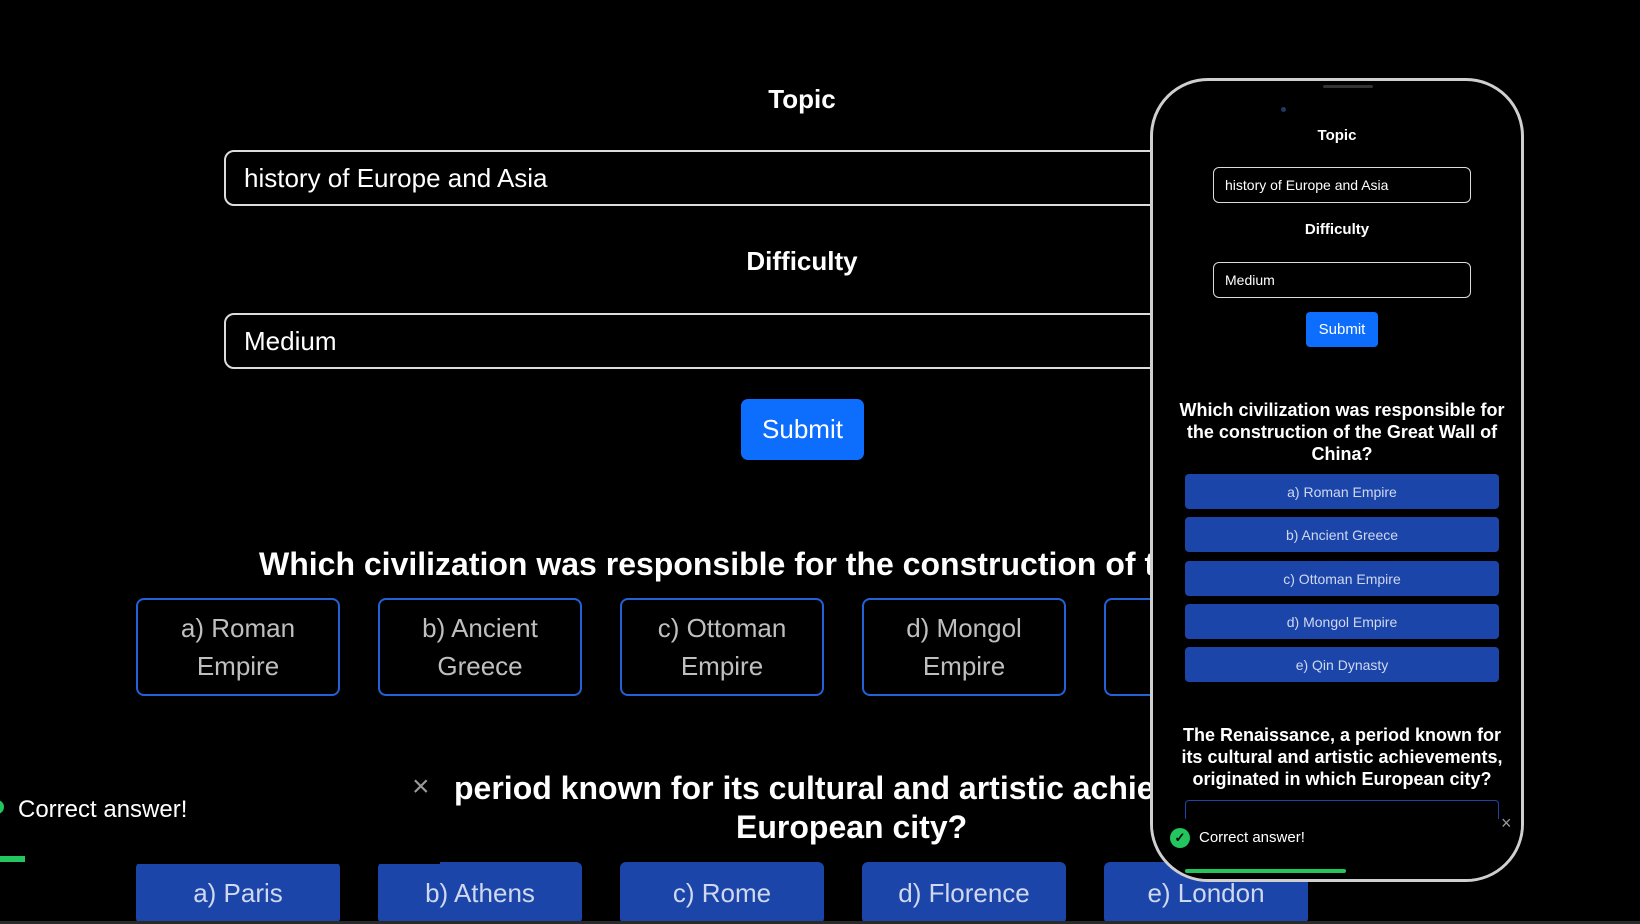  I want to click on phone-toast-text: Correct answer!, so click(1252, 837).